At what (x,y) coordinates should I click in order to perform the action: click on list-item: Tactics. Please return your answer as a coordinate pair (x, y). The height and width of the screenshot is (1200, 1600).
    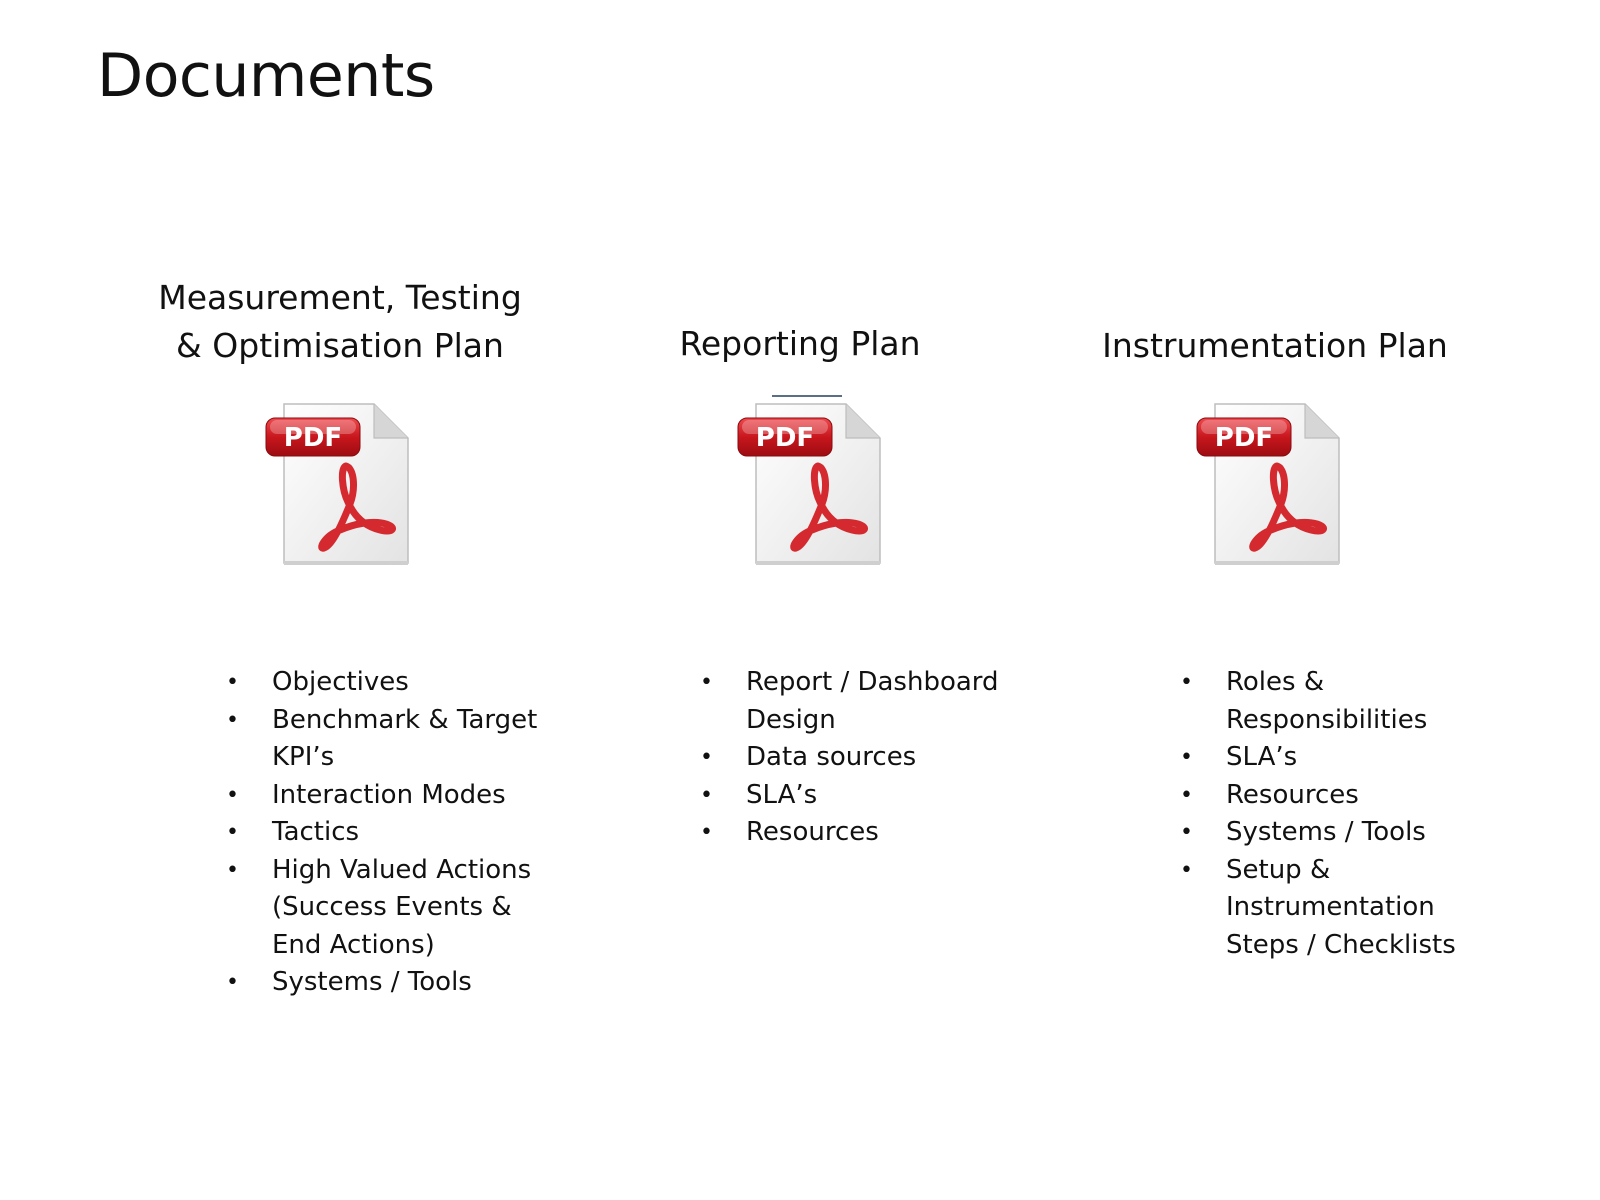
    Looking at the image, I should click on (391, 833).